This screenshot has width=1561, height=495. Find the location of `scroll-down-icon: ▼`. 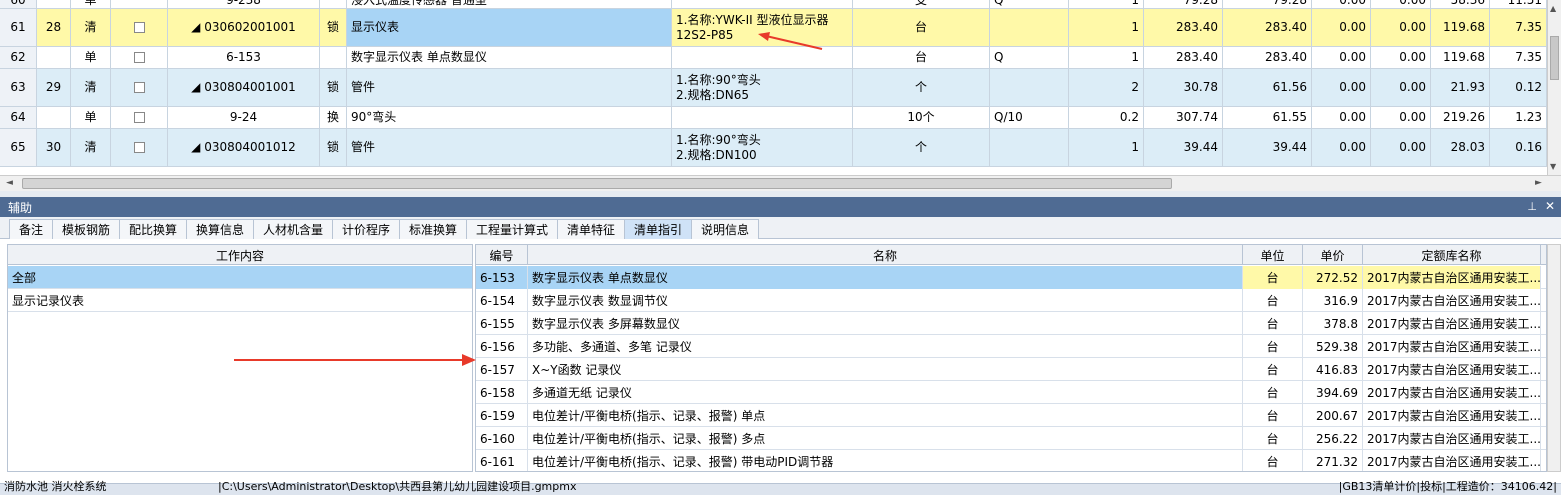

scroll-down-icon: ▼ is located at coordinates (1553, 166).